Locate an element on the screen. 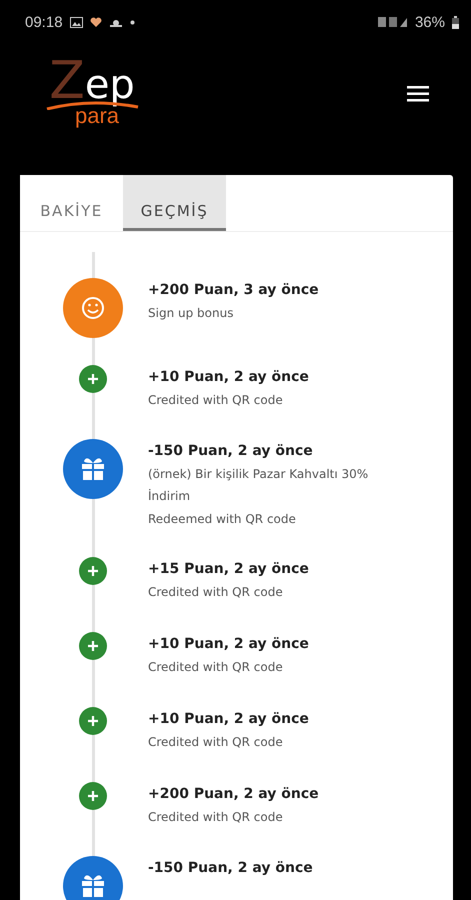 The width and height of the screenshot is (471, 900). tab: GEÇMİŞ is located at coordinates (174, 203).